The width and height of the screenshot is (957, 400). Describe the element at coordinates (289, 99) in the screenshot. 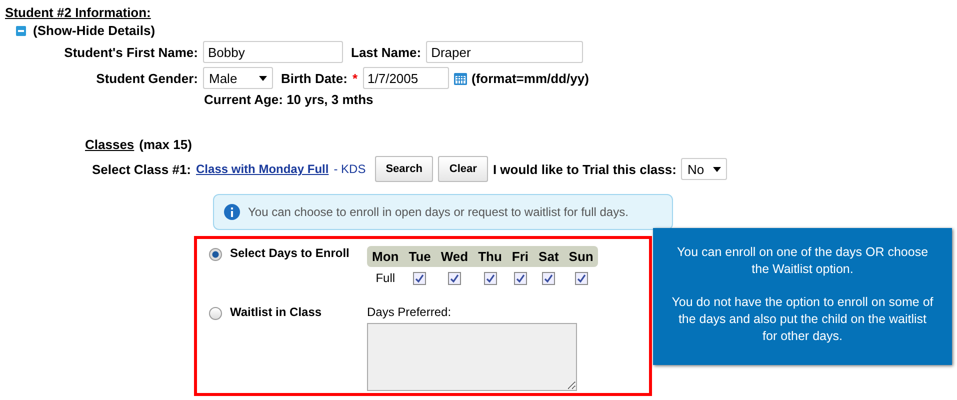

I see `current-age: Current Age: 10 yrs, 3 mths` at that location.